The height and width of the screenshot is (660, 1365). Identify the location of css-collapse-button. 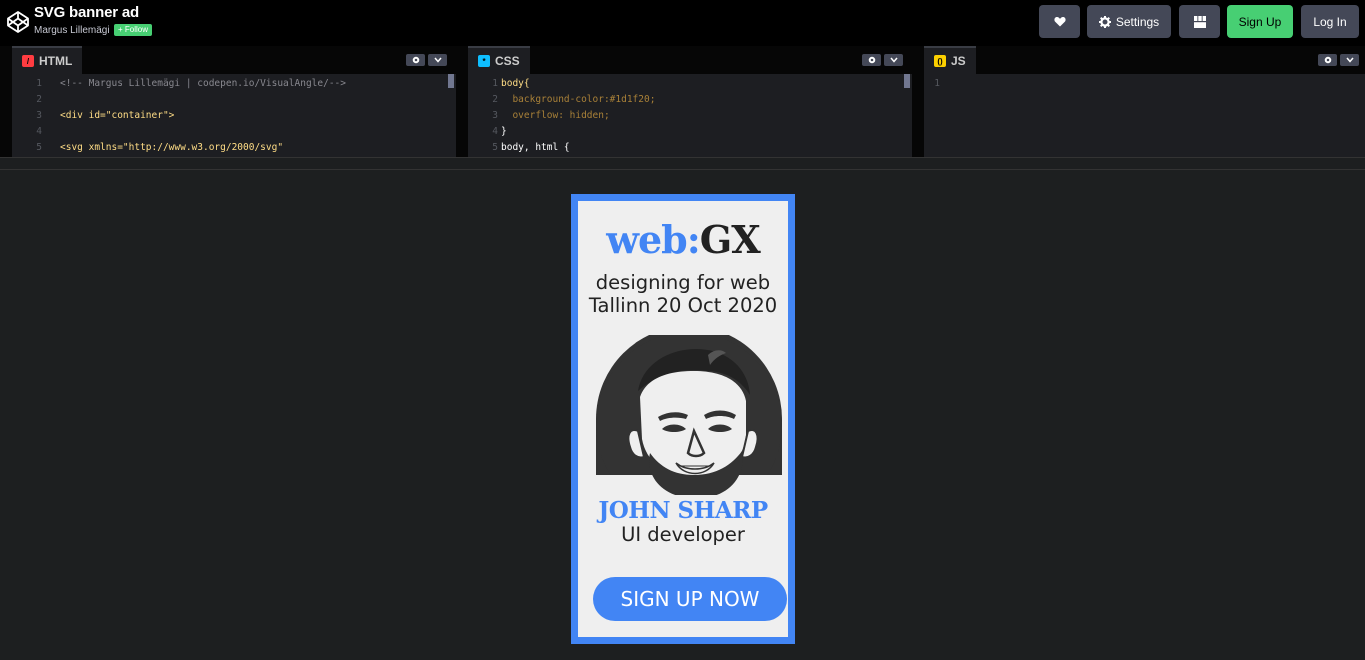
(893, 60).